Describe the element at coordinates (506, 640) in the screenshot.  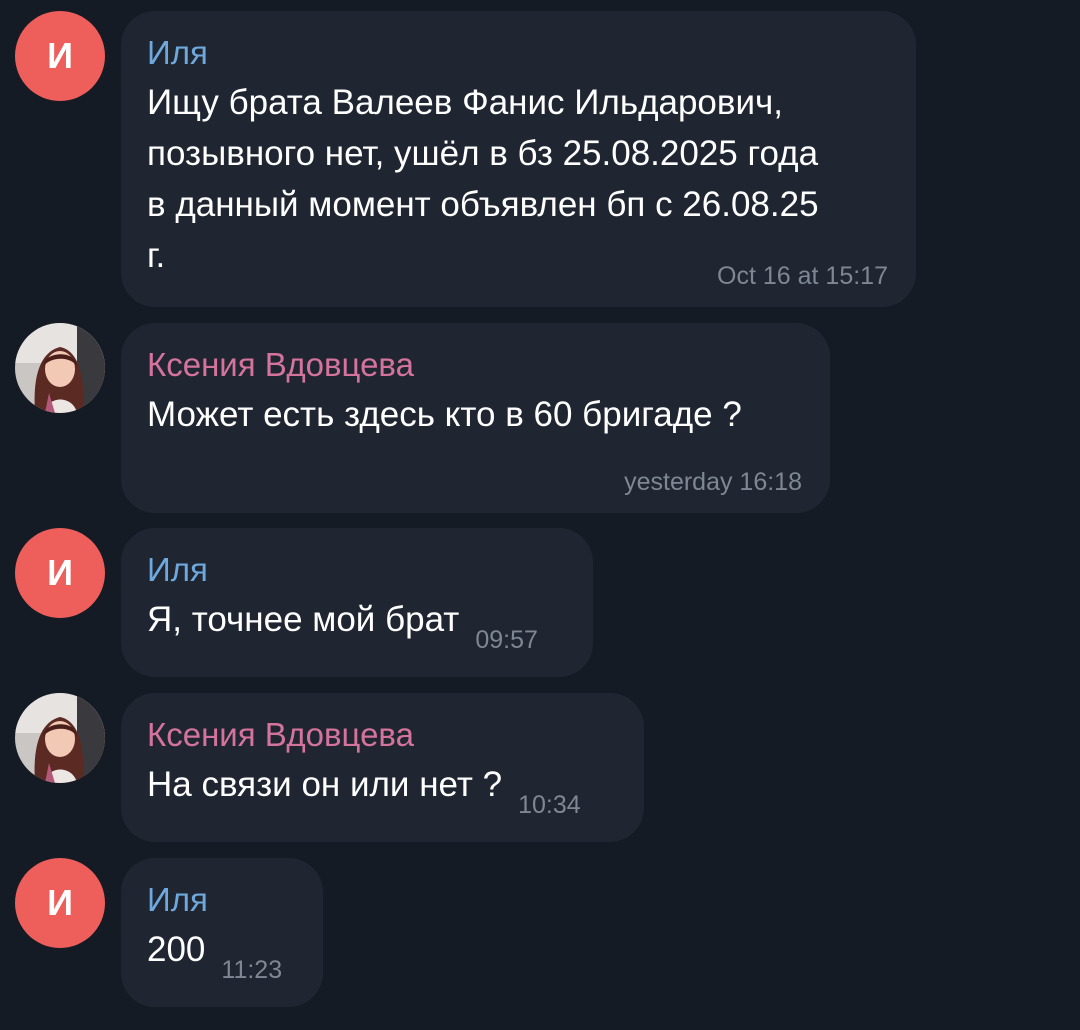
I see `message-time: 09:57` at that location.